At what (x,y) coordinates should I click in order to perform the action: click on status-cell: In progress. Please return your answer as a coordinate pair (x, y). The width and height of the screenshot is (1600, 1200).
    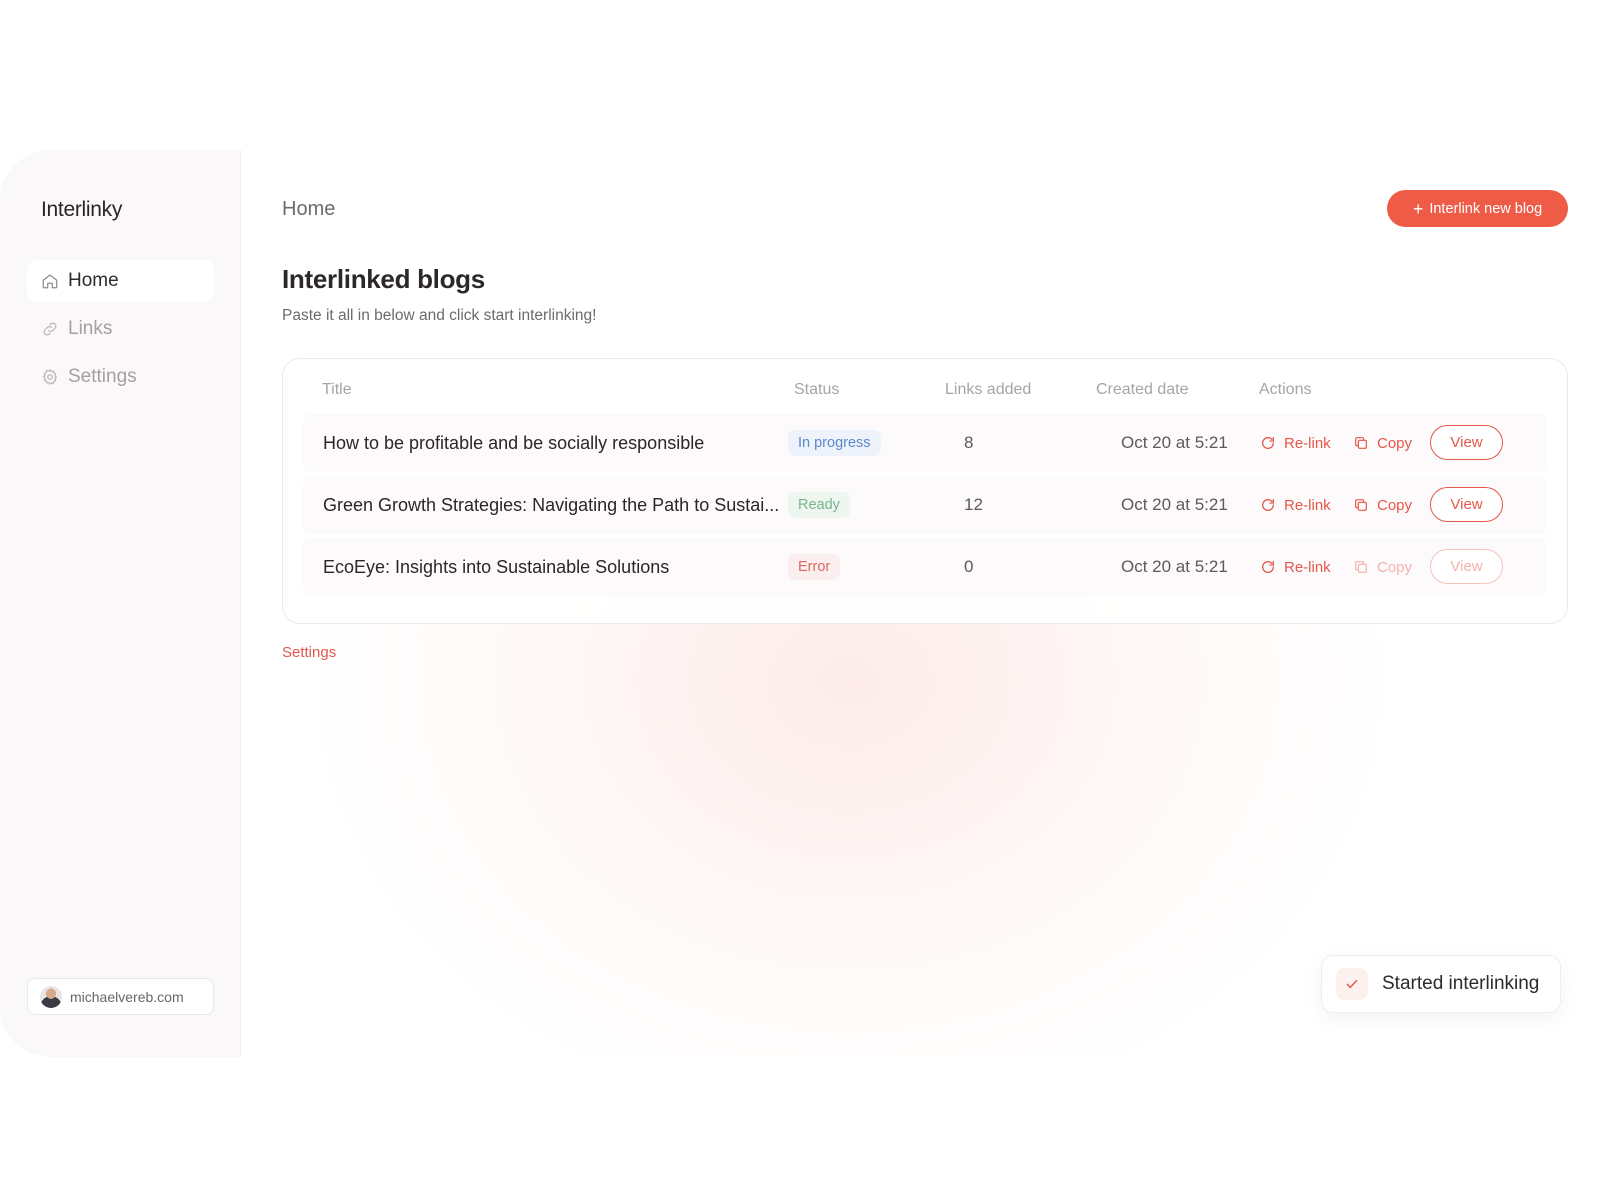
    Looking at the image, I should click on (834, 443).